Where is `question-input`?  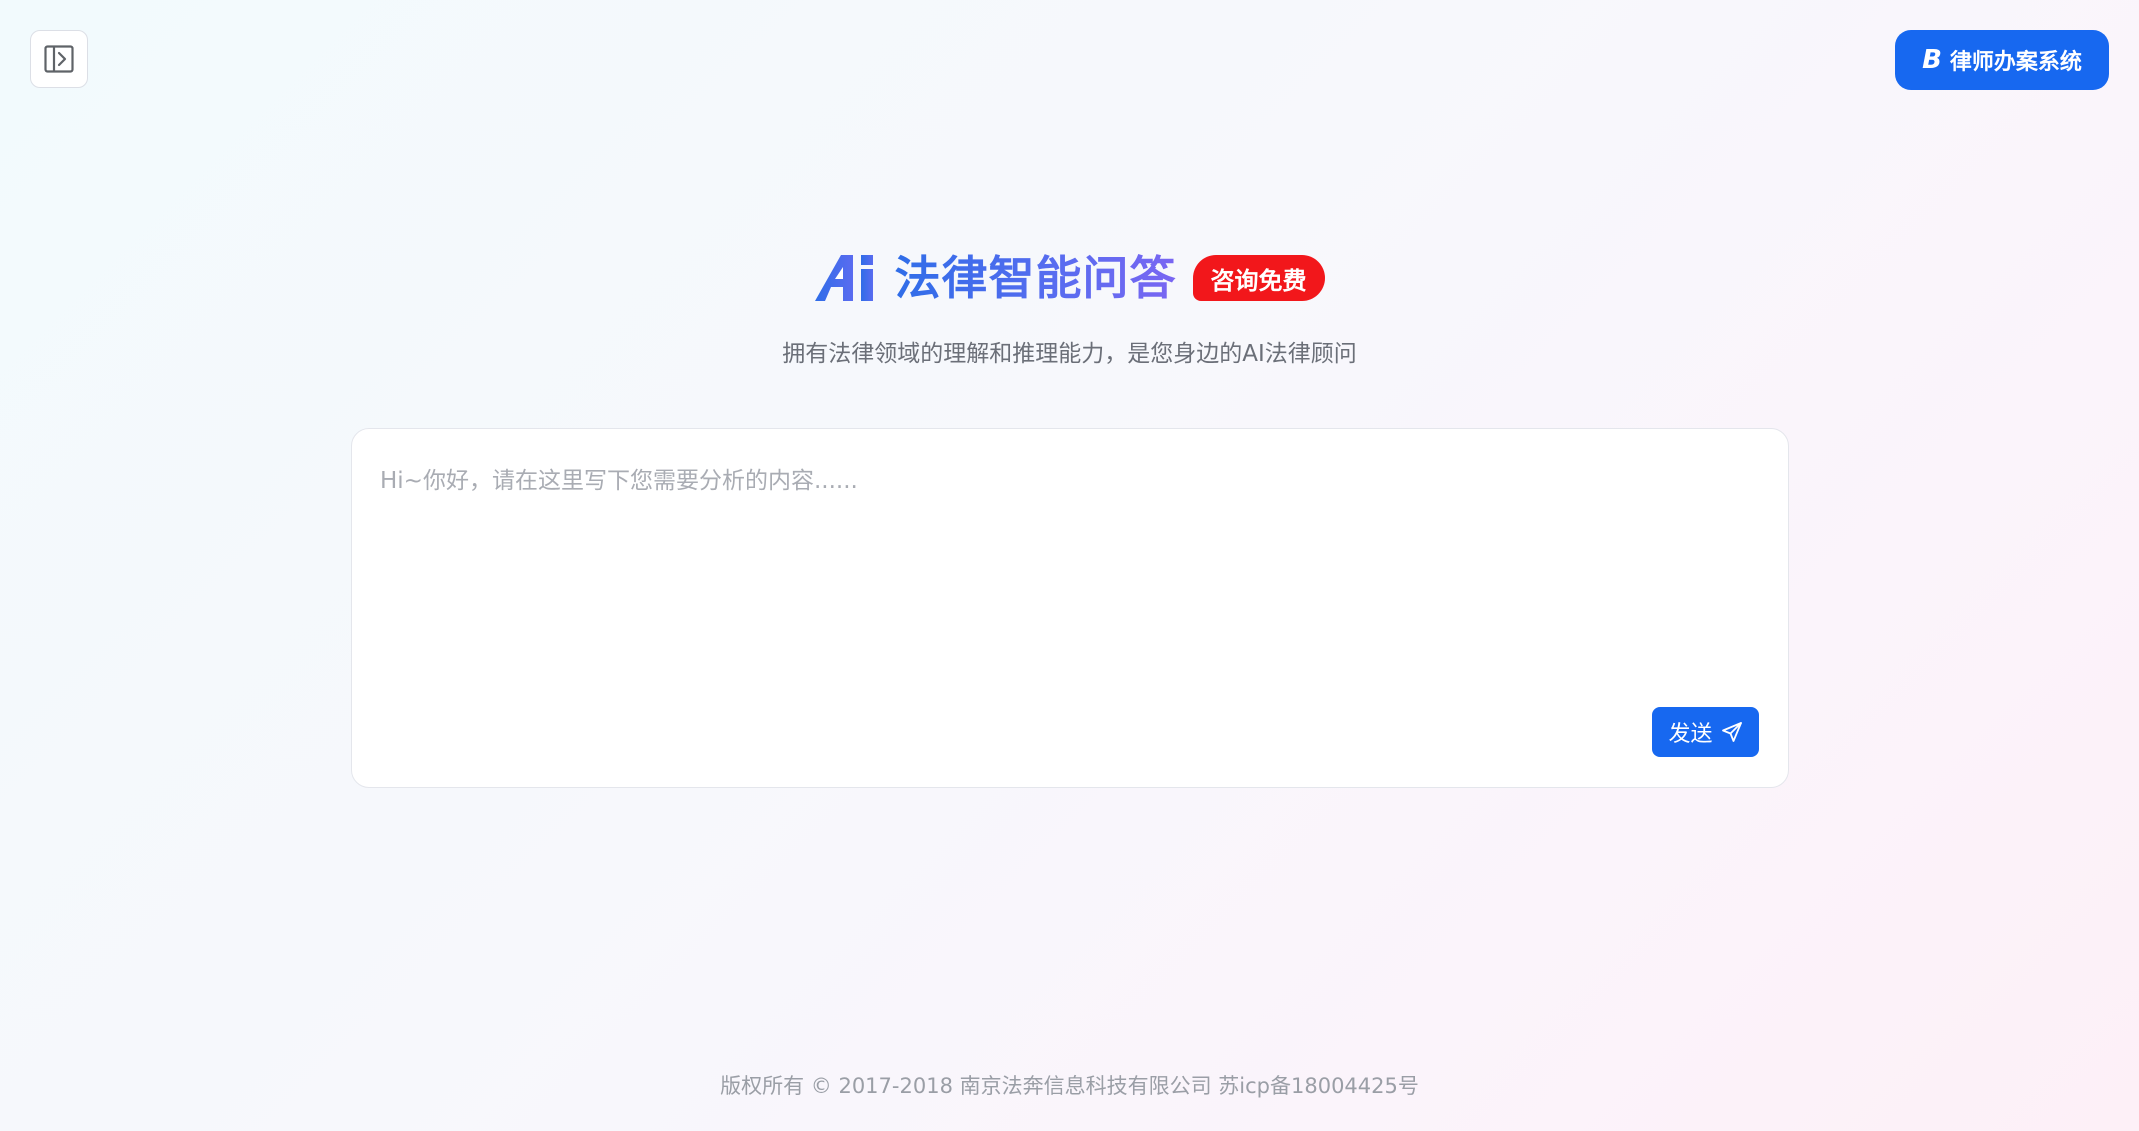
question-input is located at coordinates (1065, 571).